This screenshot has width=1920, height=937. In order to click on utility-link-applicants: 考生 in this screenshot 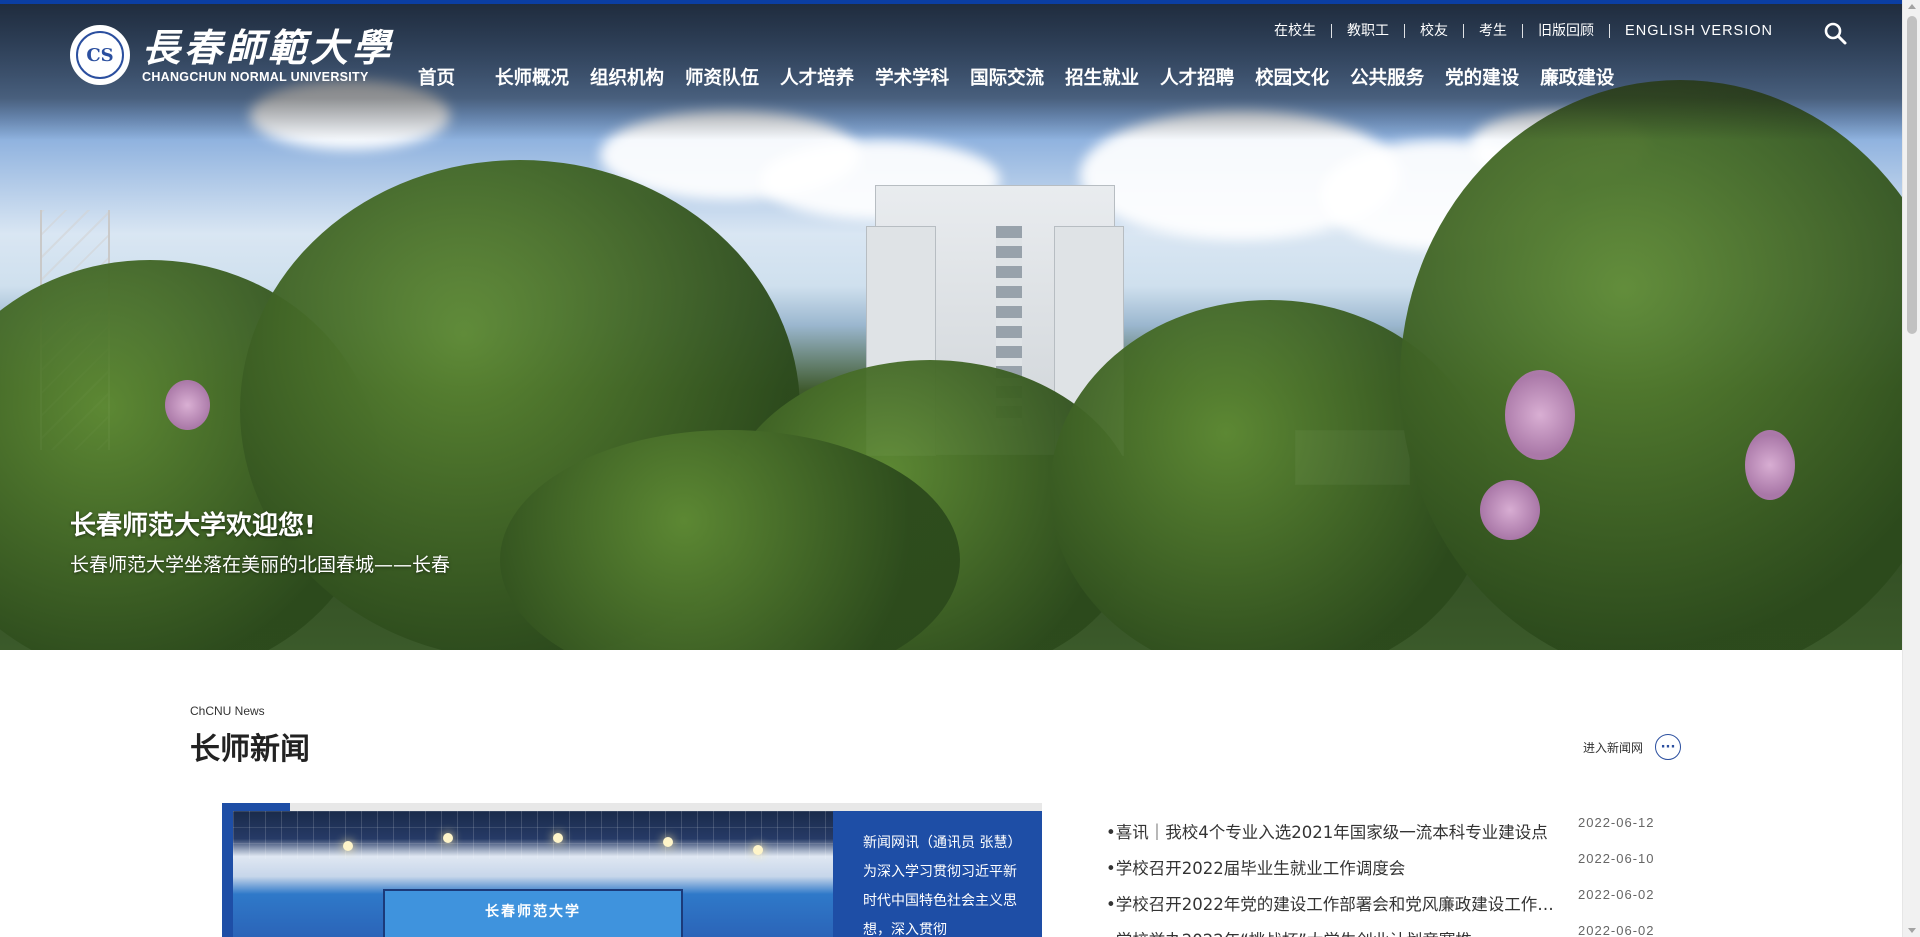, I will do `click(1494, 31)`.